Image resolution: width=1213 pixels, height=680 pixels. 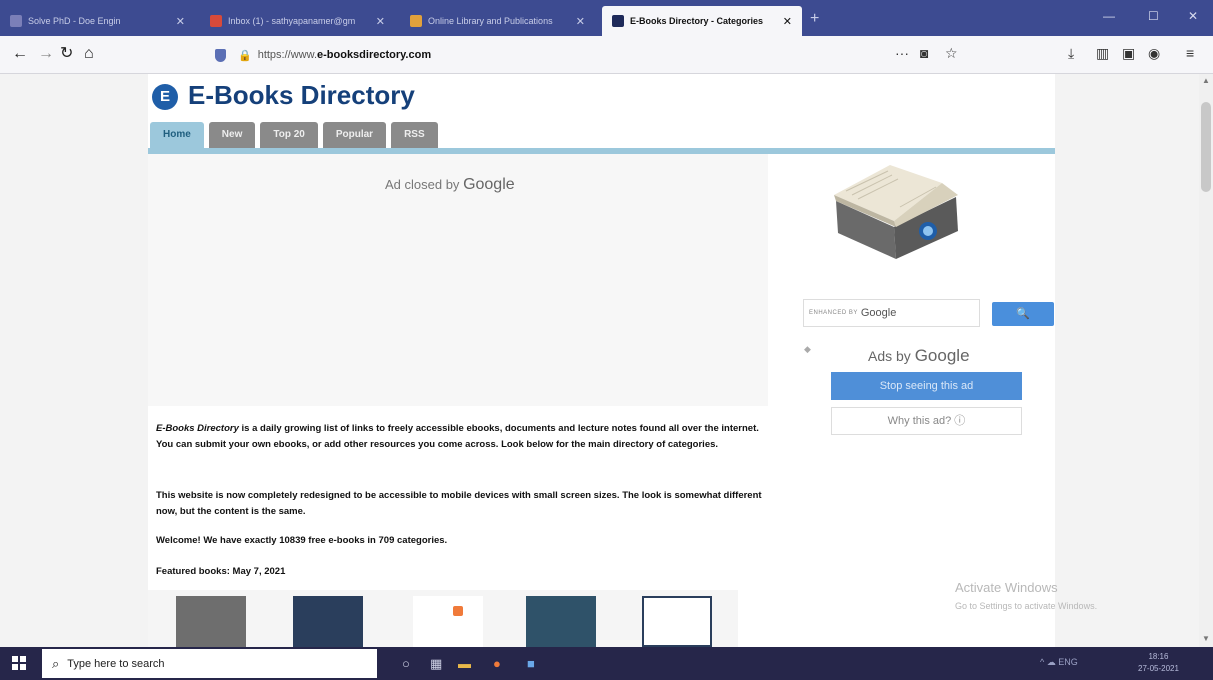 What do you see at coordinates (878, 313) in the screenshot?
I see `search-label-brand: Google` at bounding box center [878, 313].